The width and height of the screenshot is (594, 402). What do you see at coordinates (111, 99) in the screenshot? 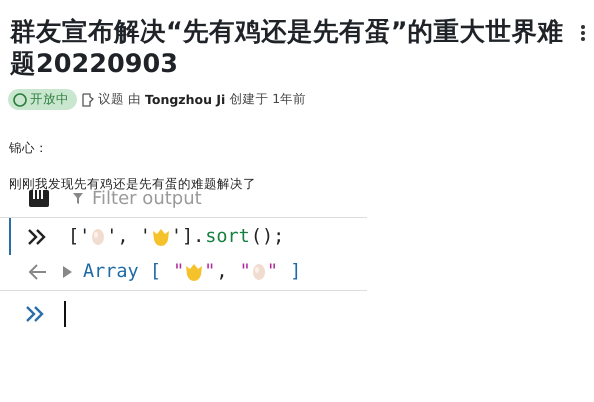
I see `issue-type: 议题` at bounding box center [111, 99].